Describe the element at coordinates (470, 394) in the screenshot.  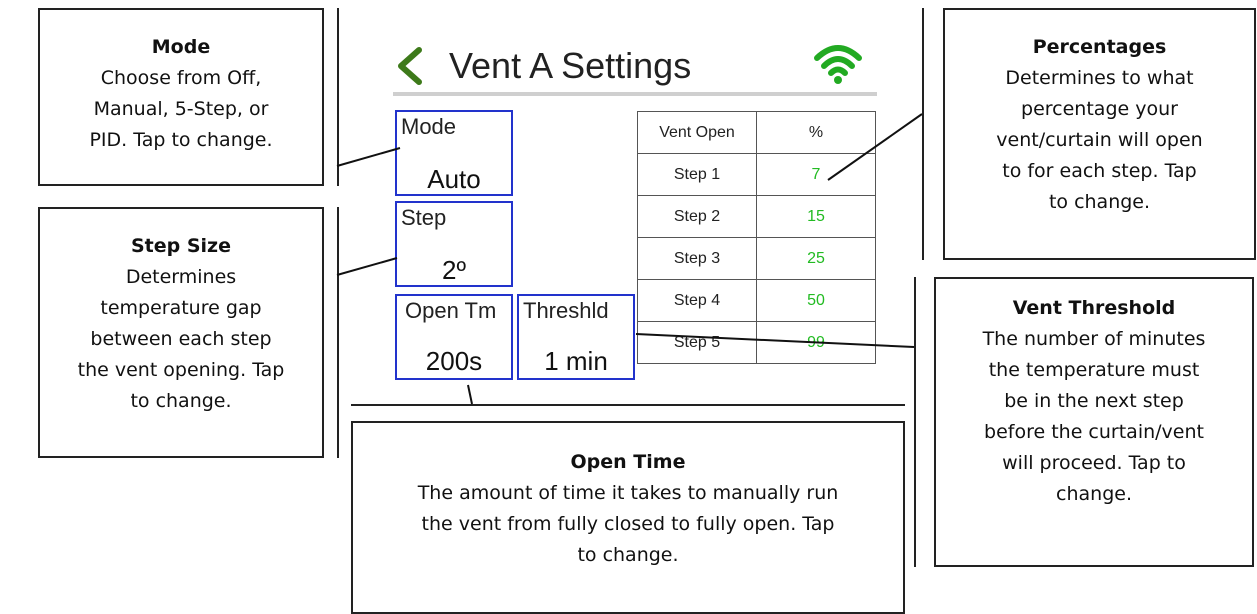
I see `open-time-leader-line` at that location.